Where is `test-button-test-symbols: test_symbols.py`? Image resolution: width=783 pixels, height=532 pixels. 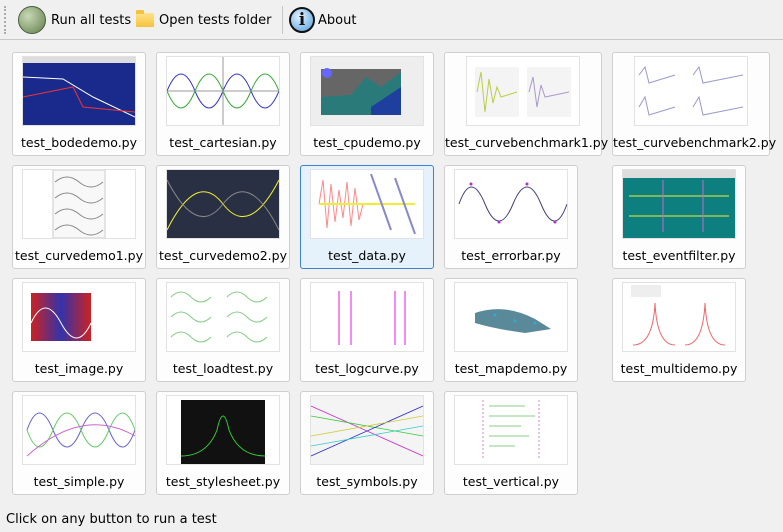 test-button-test-symbols: test_symbols.py is located at coordinates (367, 443).